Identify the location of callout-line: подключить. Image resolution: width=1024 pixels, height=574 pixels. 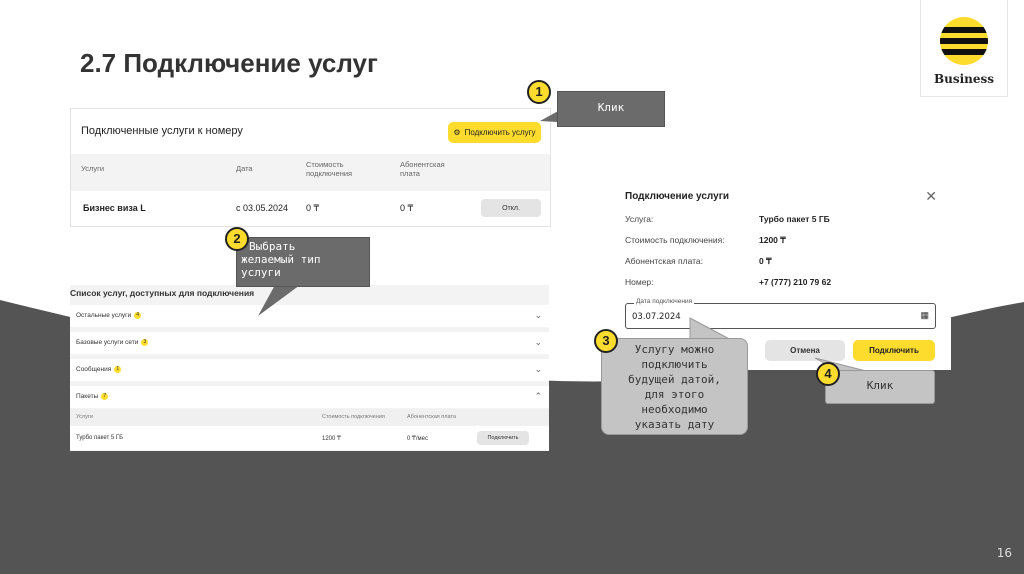
(674, 364).